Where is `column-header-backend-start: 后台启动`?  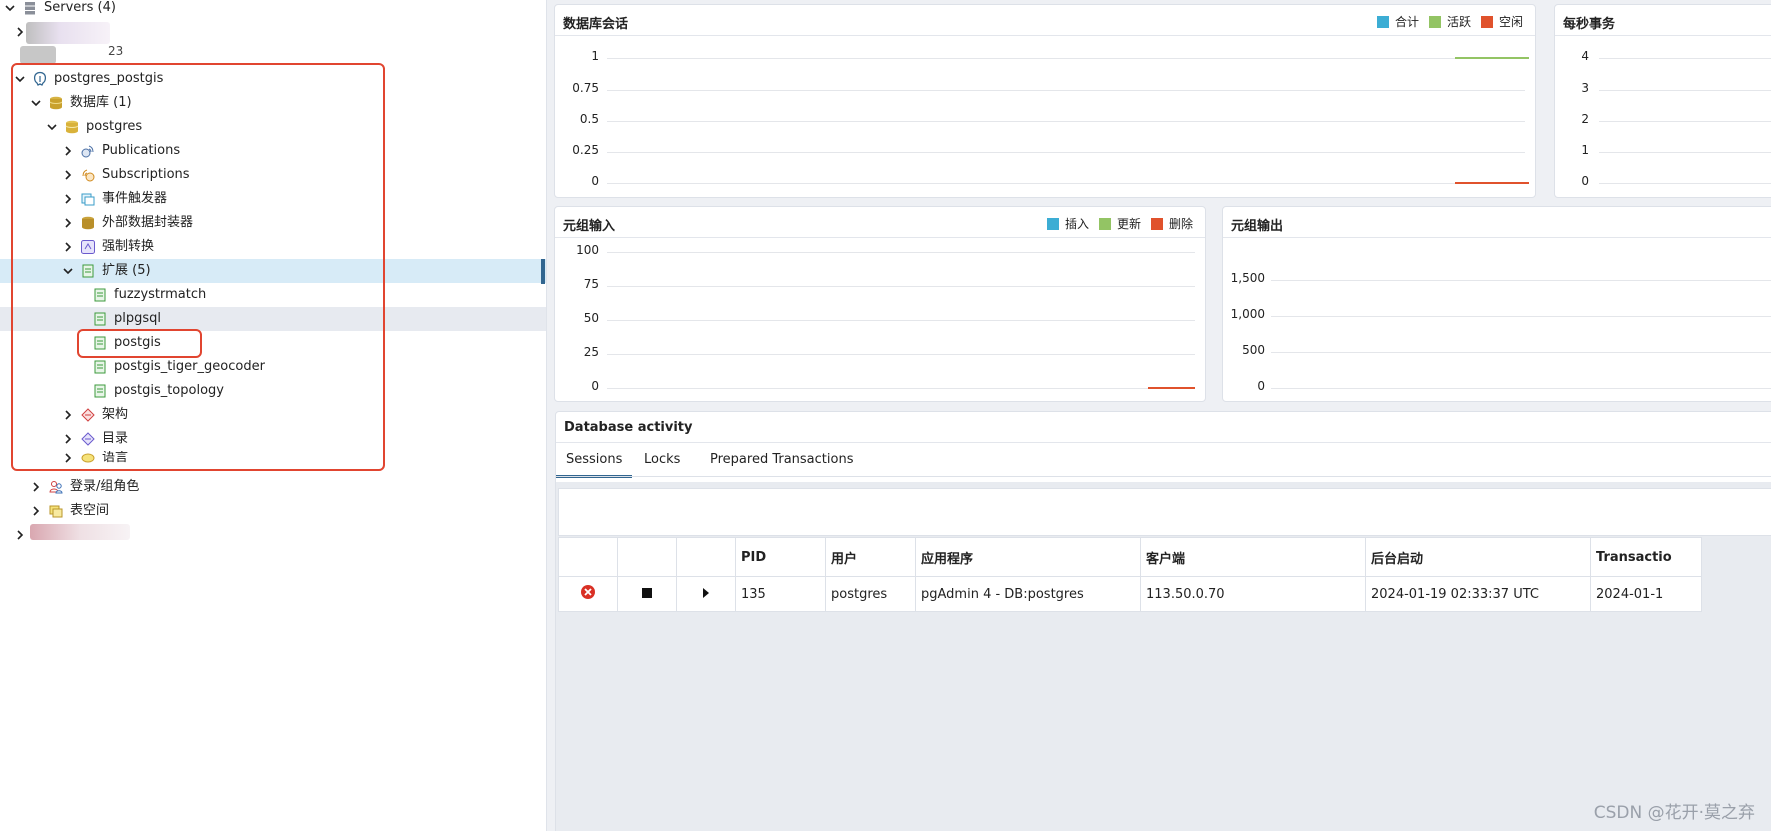
column-header-backend-start: 后台启动 is located at coordinates (1478, 557).